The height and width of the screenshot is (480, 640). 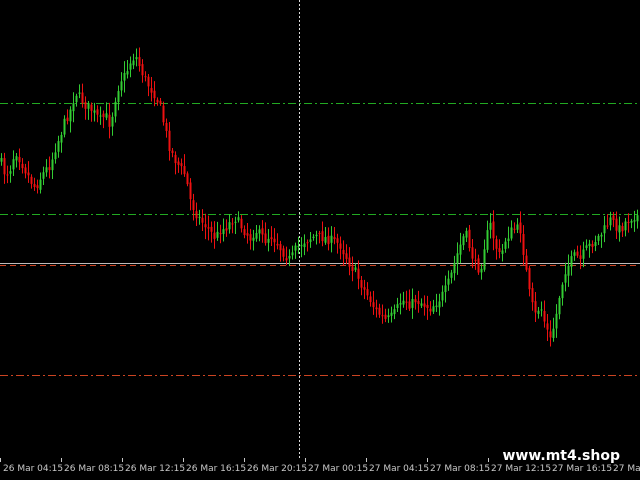 I want to click on x-tick-label: 26 Mar 16:15, so click(x=216, y=469).